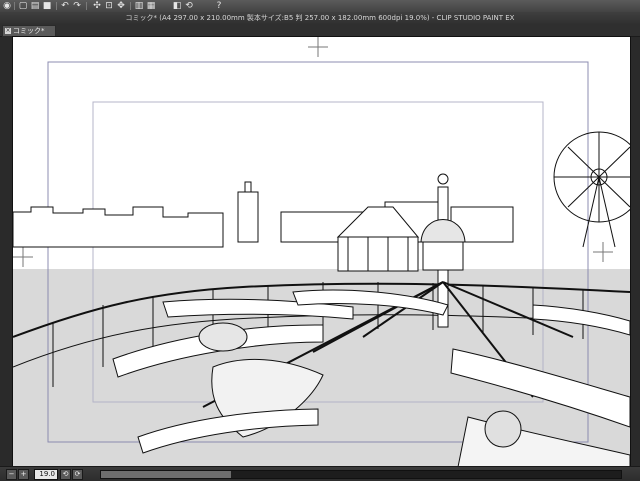 This screenshot has width=640, height=481. Describe the element at coordinates (97, 6) in the screenshot. I see `select-all-icon: ✣` at that location.